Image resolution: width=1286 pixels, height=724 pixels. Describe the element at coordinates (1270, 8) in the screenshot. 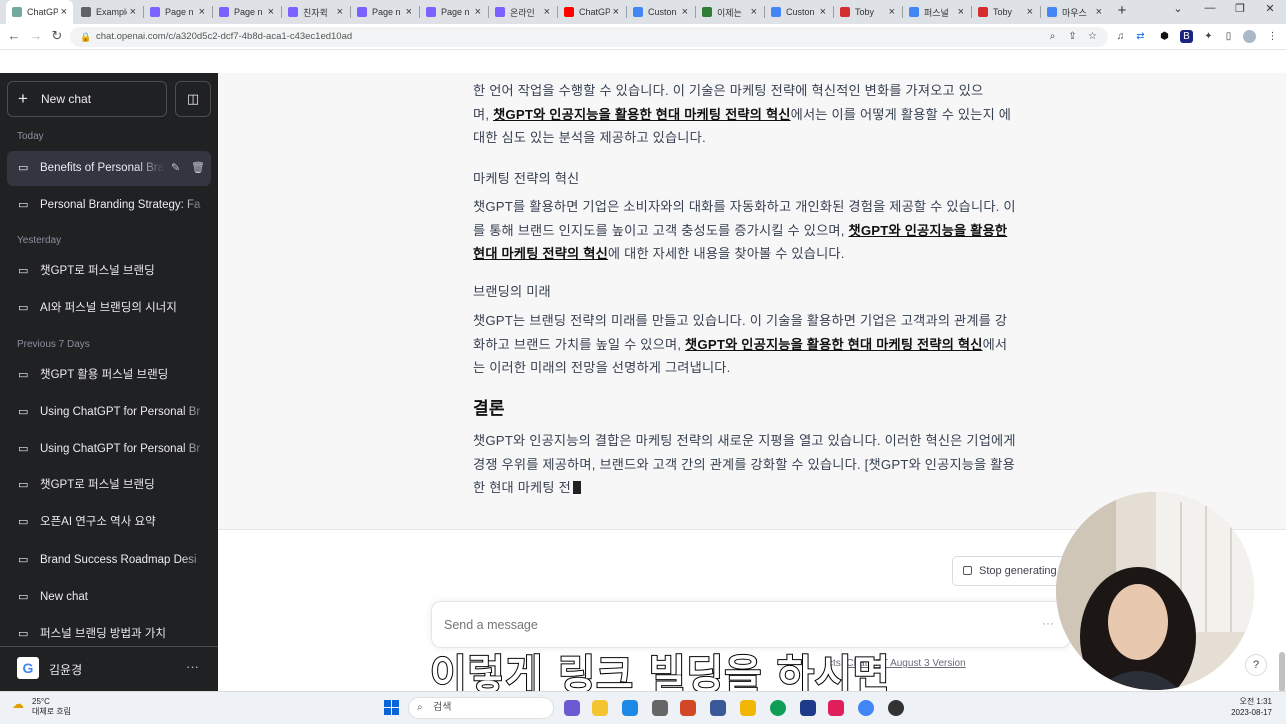

I see `close-window-icon: ✕` at that location.